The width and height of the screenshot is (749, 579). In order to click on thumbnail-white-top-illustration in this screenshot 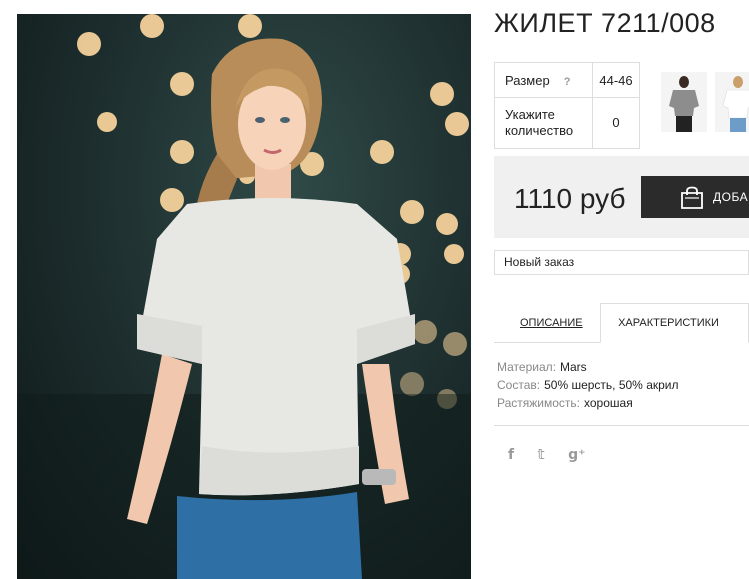, I will do `click(732, 102)`.